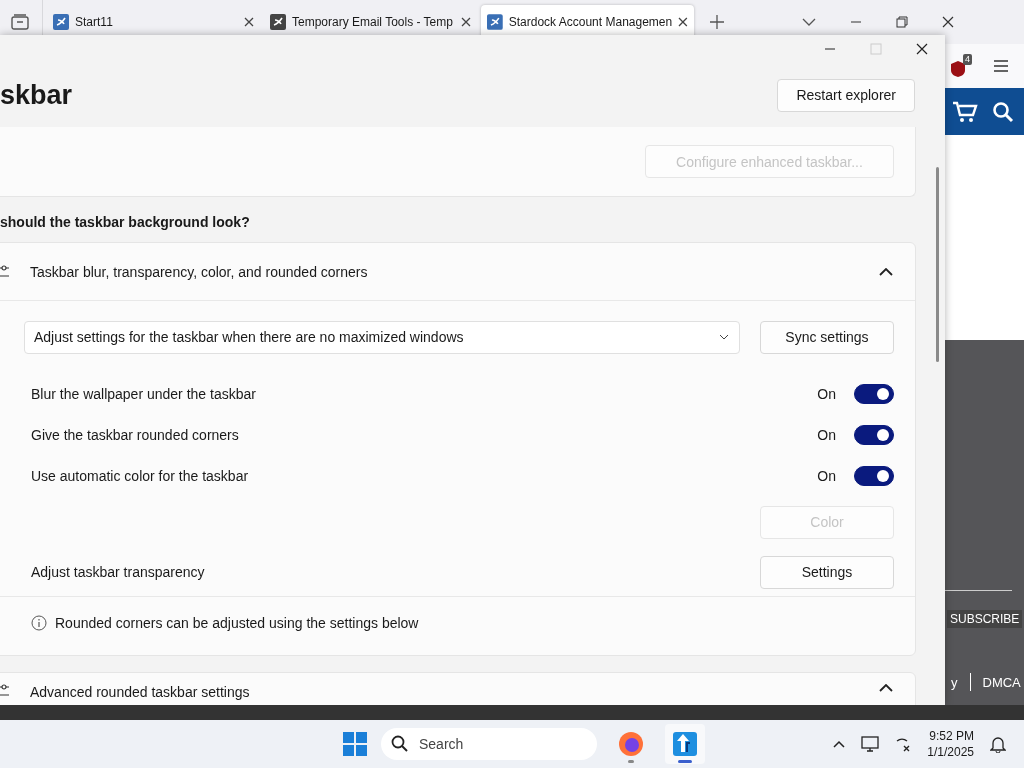  What do you see at coordinates (20, 22) in the screenshot?
I see `tab-list-icon` at bounding box center [20, 22].